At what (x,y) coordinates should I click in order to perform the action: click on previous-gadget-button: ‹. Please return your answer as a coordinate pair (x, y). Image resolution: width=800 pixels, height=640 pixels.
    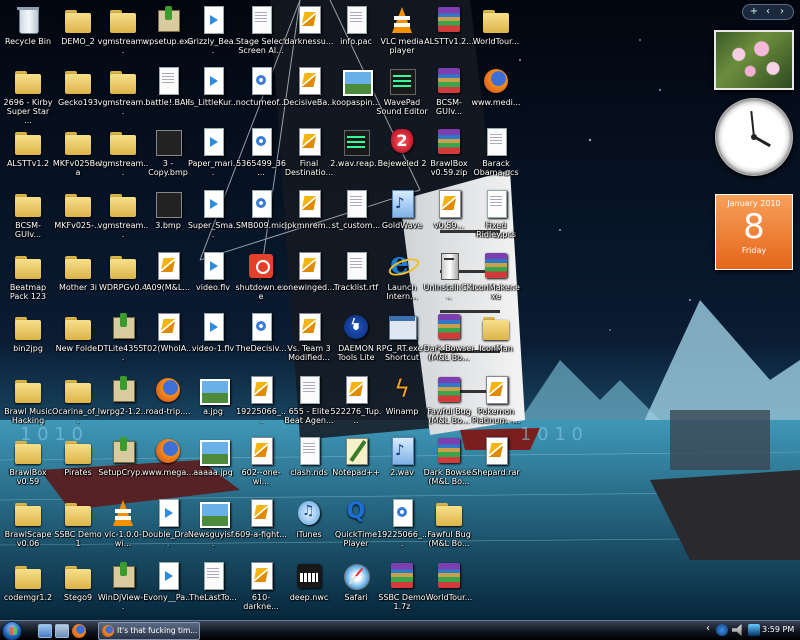
    Looking at the image, I should click on (768, 12).